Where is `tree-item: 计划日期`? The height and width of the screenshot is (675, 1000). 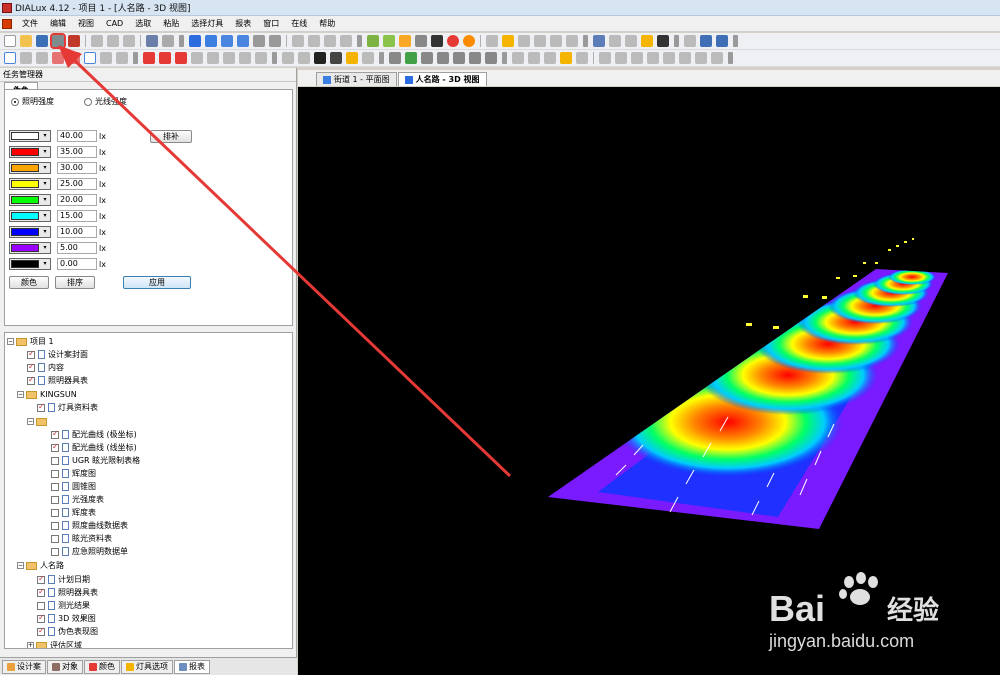 tree-item: 计划日期 is located at coordinates (63, 579).